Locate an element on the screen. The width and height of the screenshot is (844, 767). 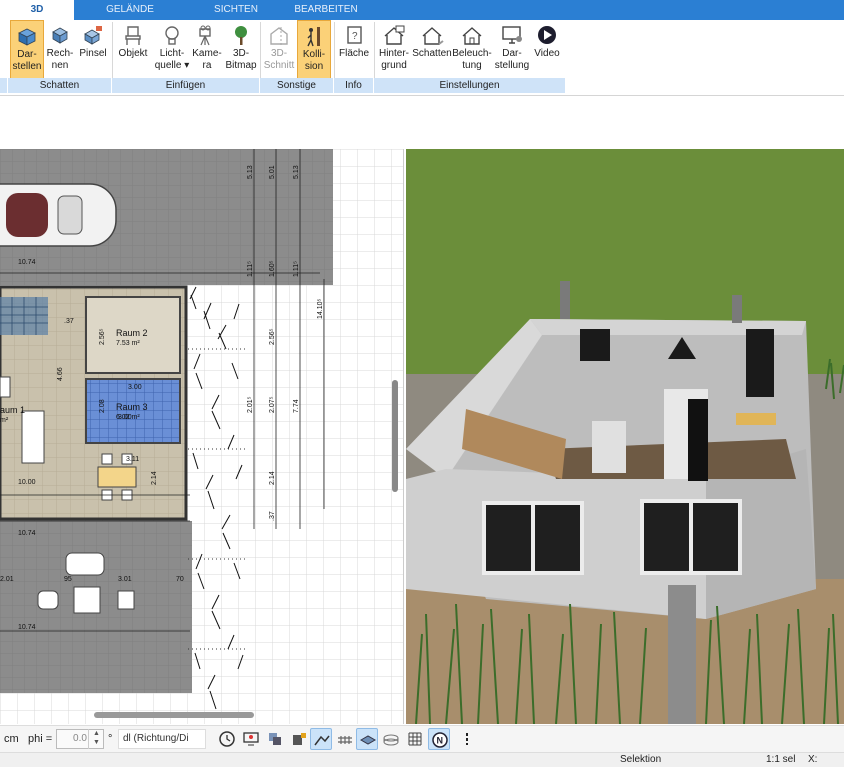
tab-gelaende: GELÄNDE is located at coordinates (130, 10).